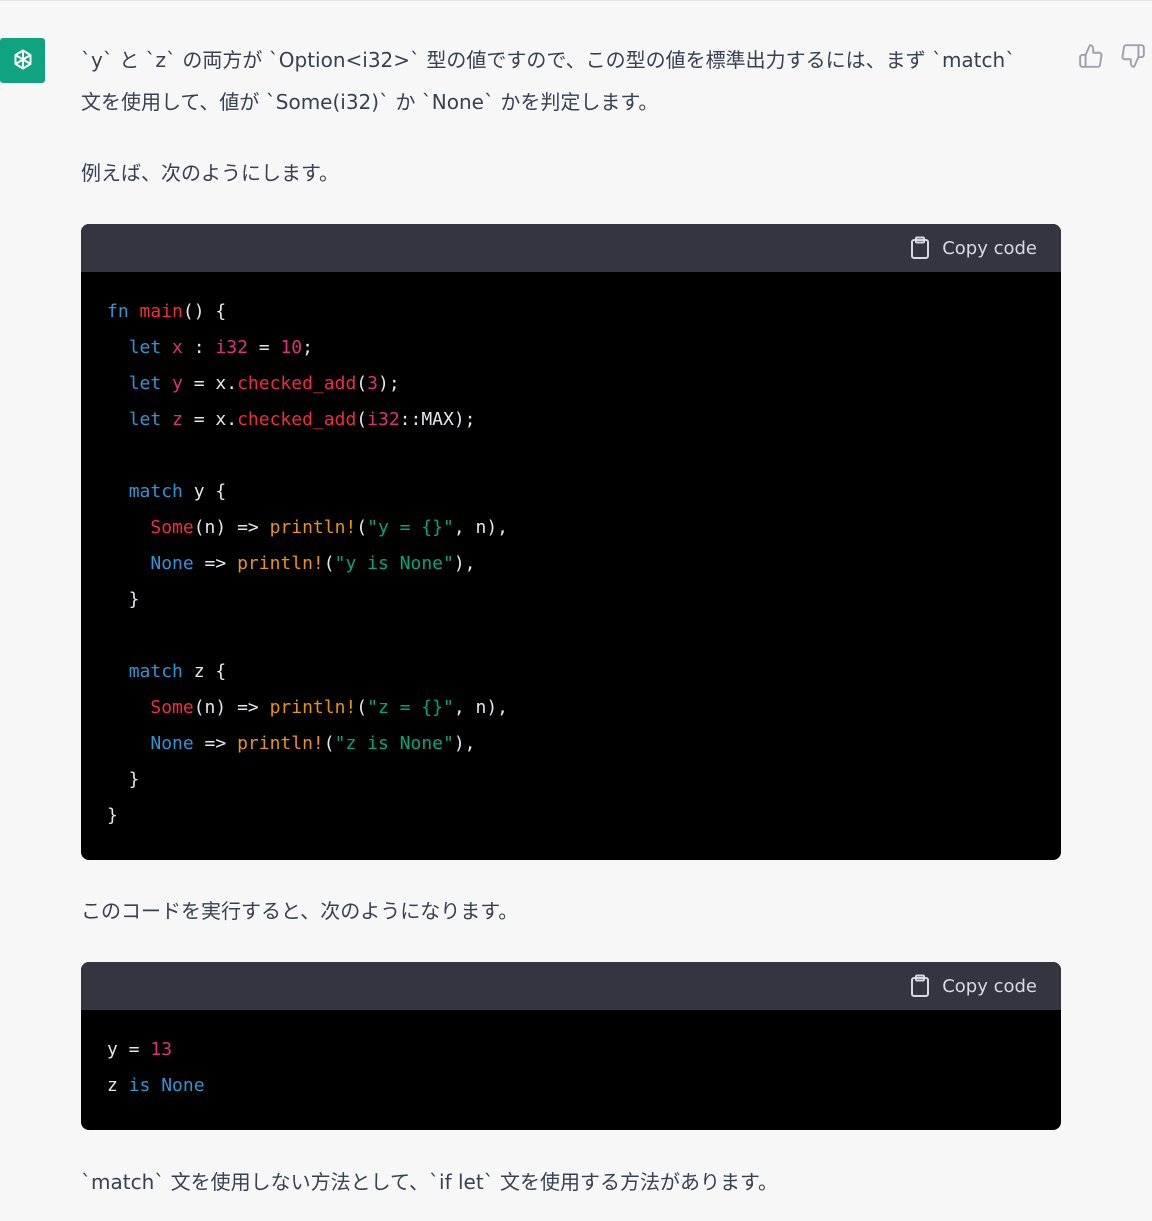 Image resolution: width=1152 pixels, height=1221 pixels. Describe the element at coordinates (370, 102) in the screenshot. I see `paragraph-intro-line2: 文を使用して、値が `Some(i32)` か `None` かを判定します。` at that location.